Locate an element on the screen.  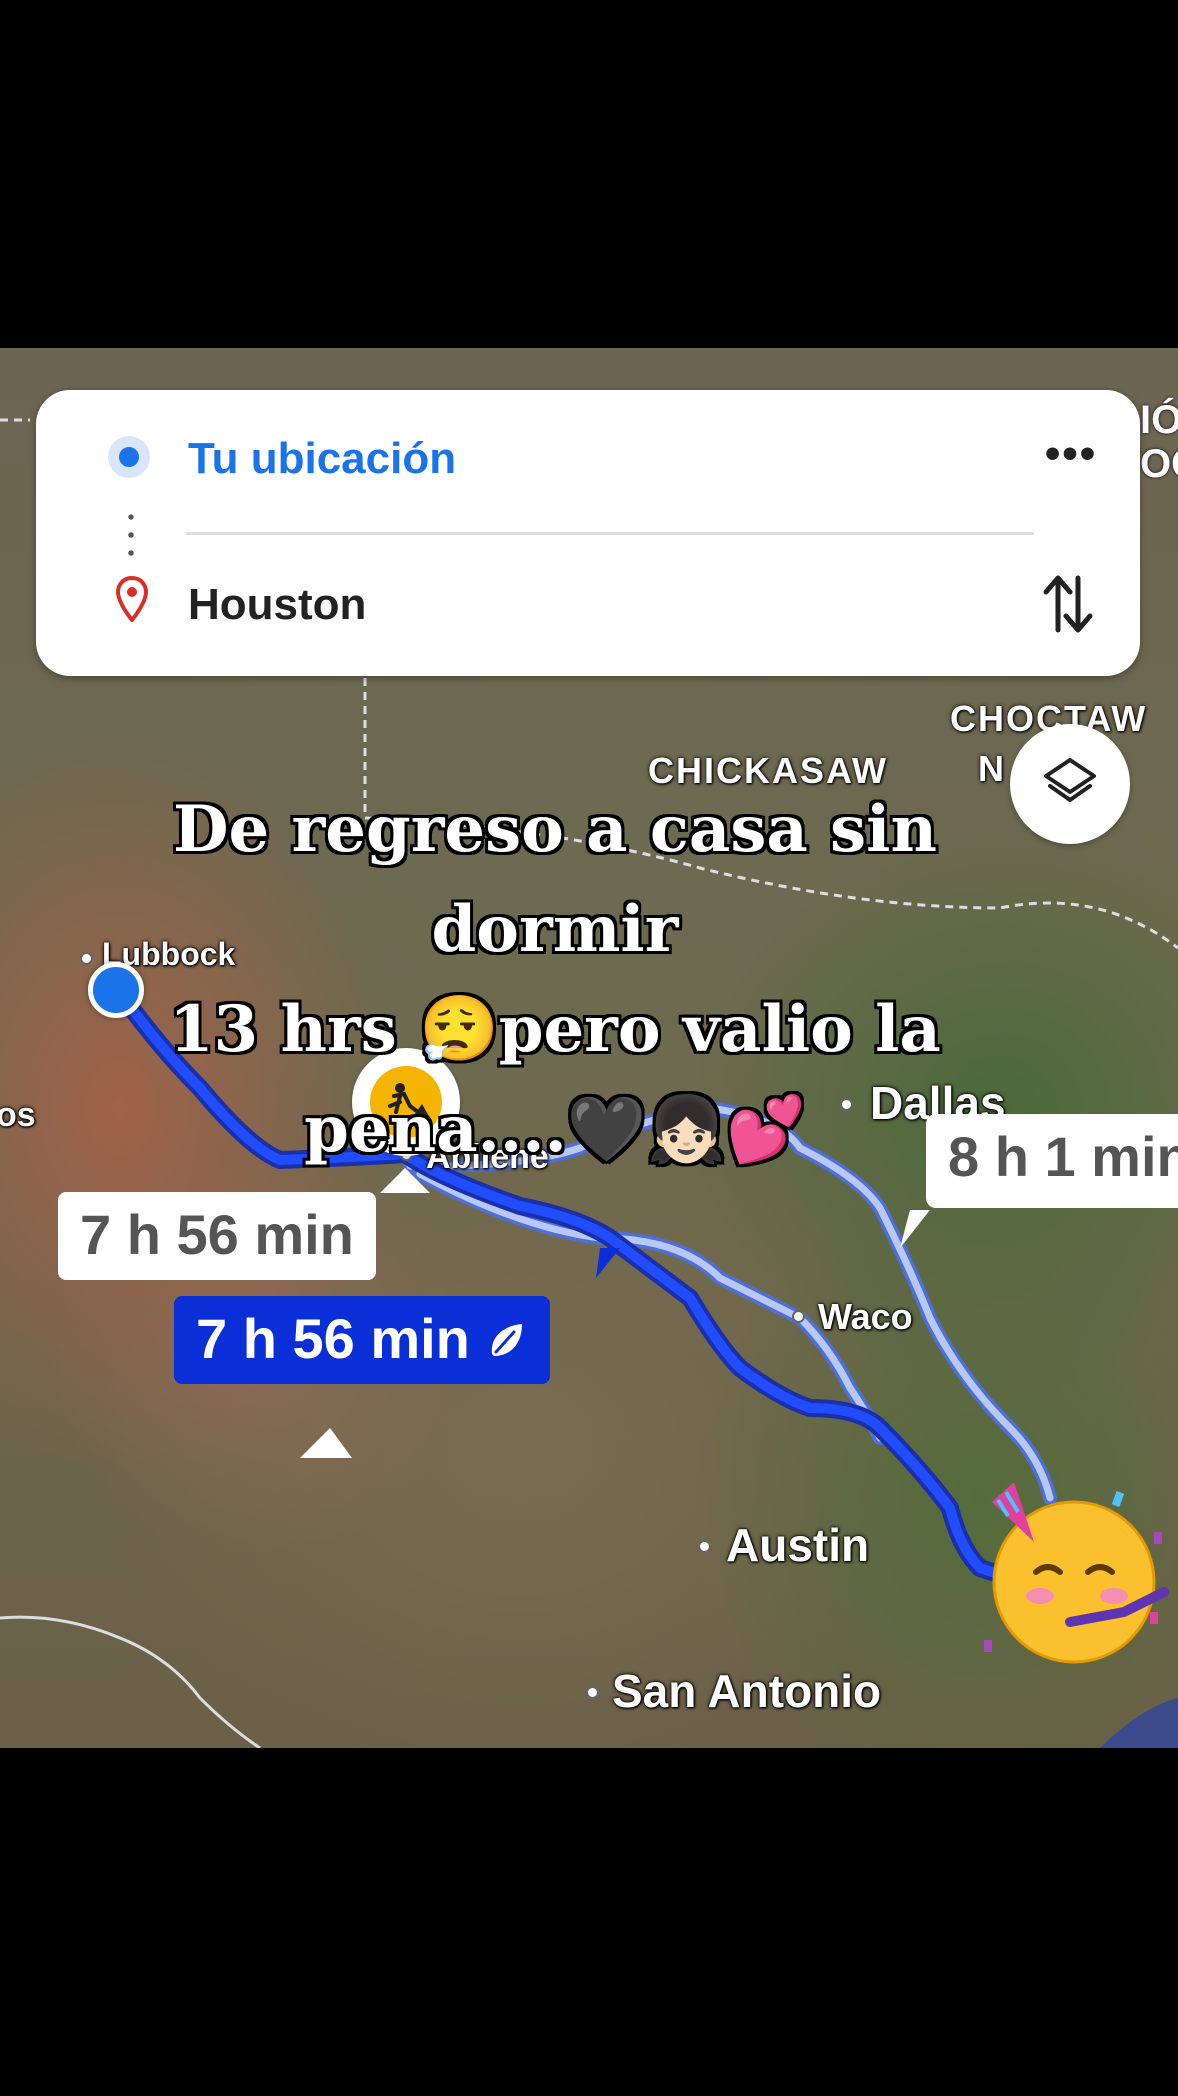
caption-line-3: pena....🖤👧🏻💕 is located at coordinates (555, 1129).